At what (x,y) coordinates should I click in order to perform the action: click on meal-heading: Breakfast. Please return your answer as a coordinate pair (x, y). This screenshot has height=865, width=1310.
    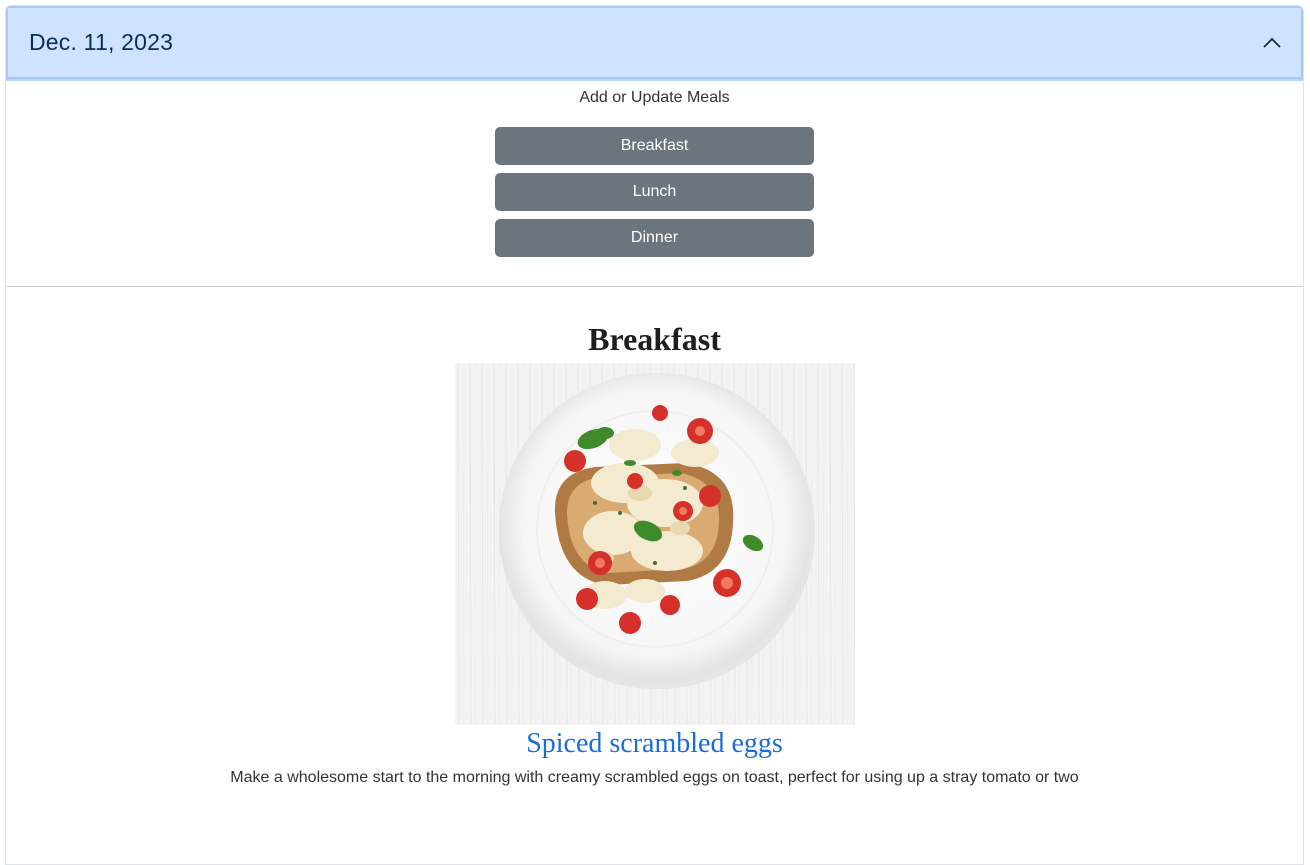
    Looking at the image, I should click on (654, 339).